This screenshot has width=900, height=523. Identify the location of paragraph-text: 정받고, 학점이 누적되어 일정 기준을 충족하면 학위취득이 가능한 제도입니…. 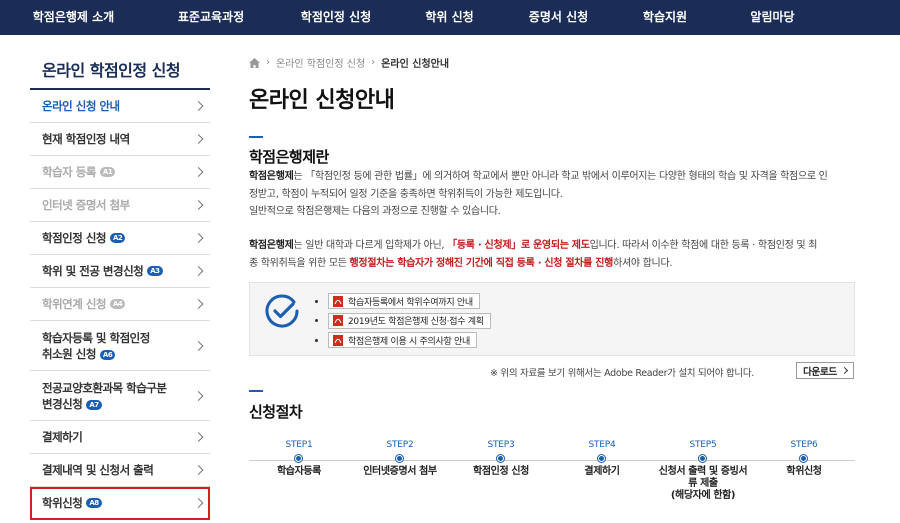
(406, 194).